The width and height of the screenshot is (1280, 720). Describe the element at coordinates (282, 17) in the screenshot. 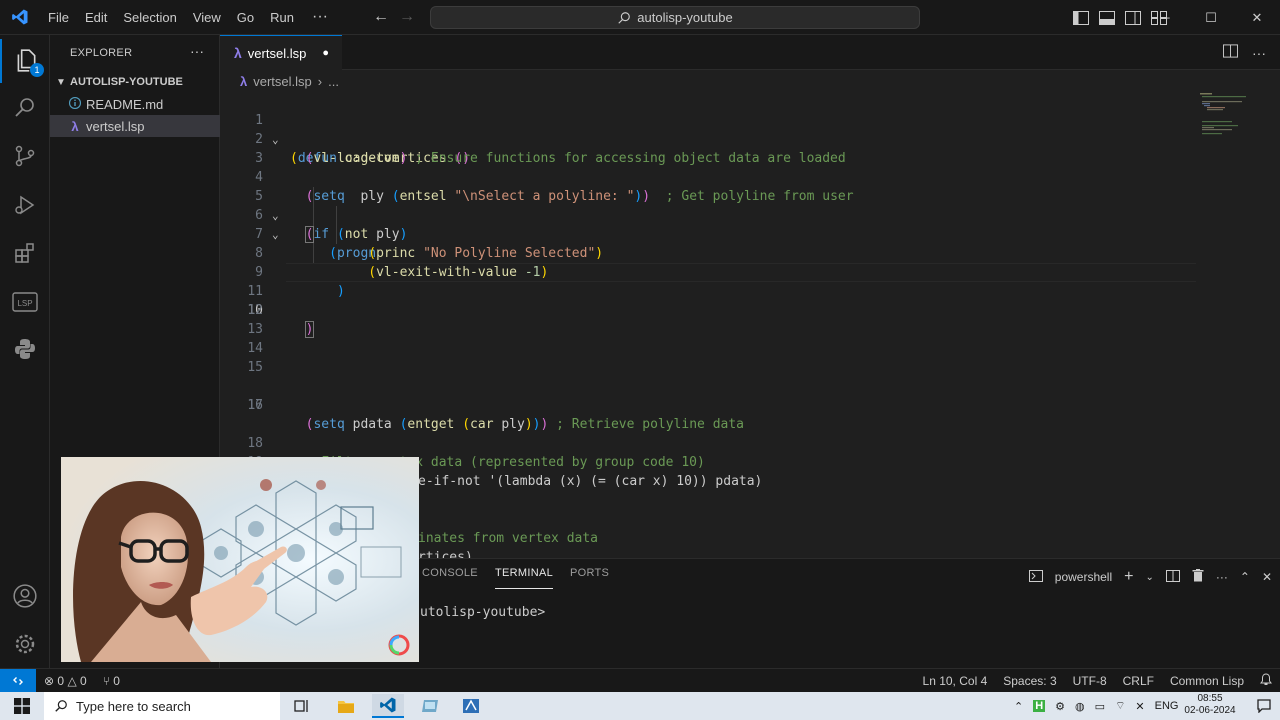

I see `menu-run: Run` at that location.